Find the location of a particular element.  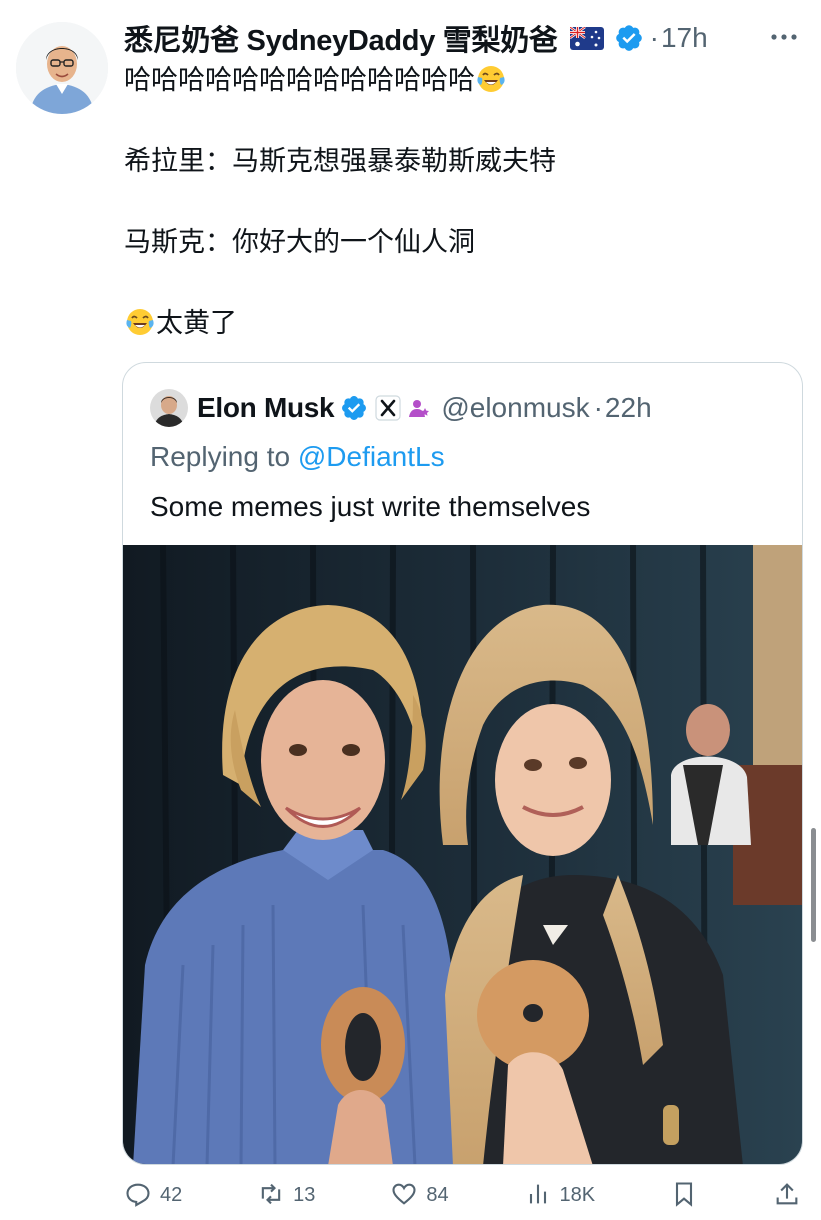

tweet-line: 哈哈哈哈哈哈哈哈哈哈哈哈哈 is located at coordinates (460, 80).